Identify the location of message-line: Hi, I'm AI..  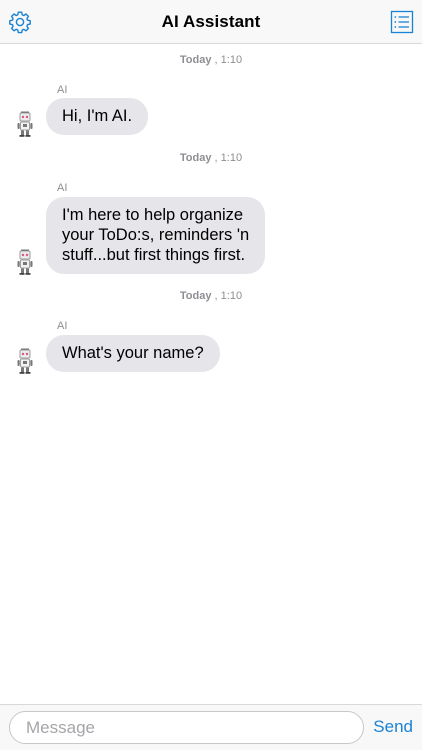
(97, 116).